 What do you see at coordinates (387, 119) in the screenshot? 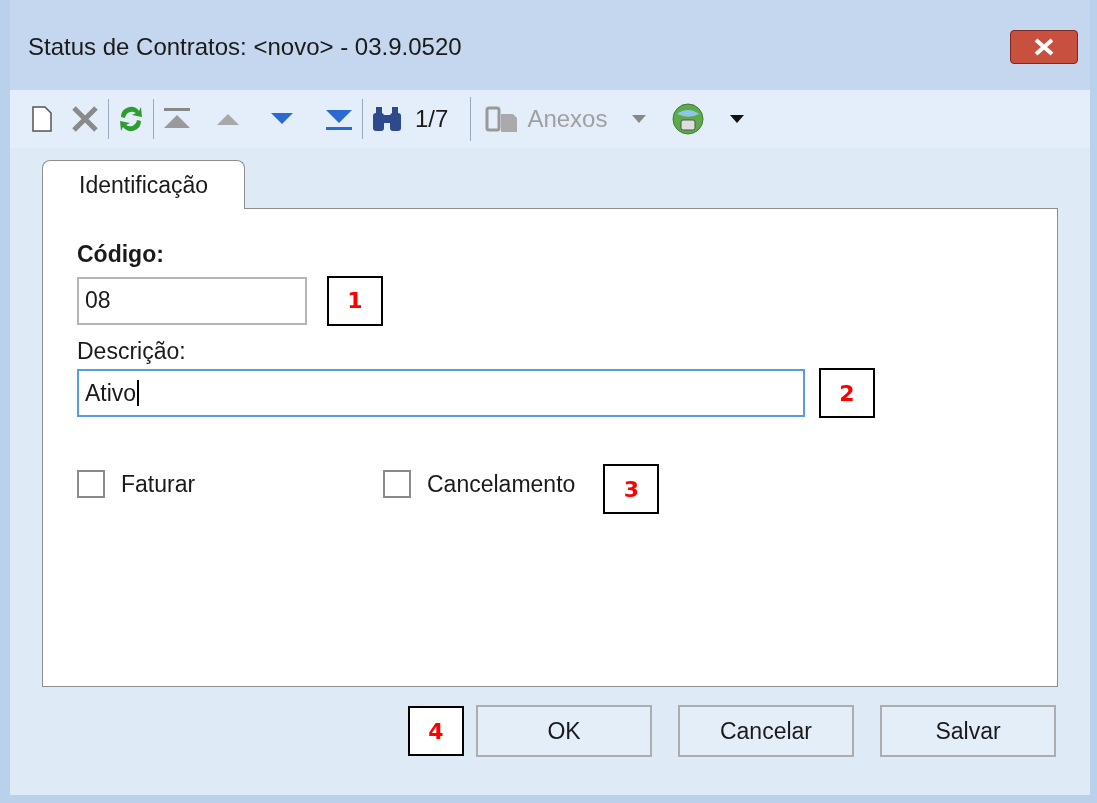
I see `binoculars-icon` at bounding box center [387, 119].